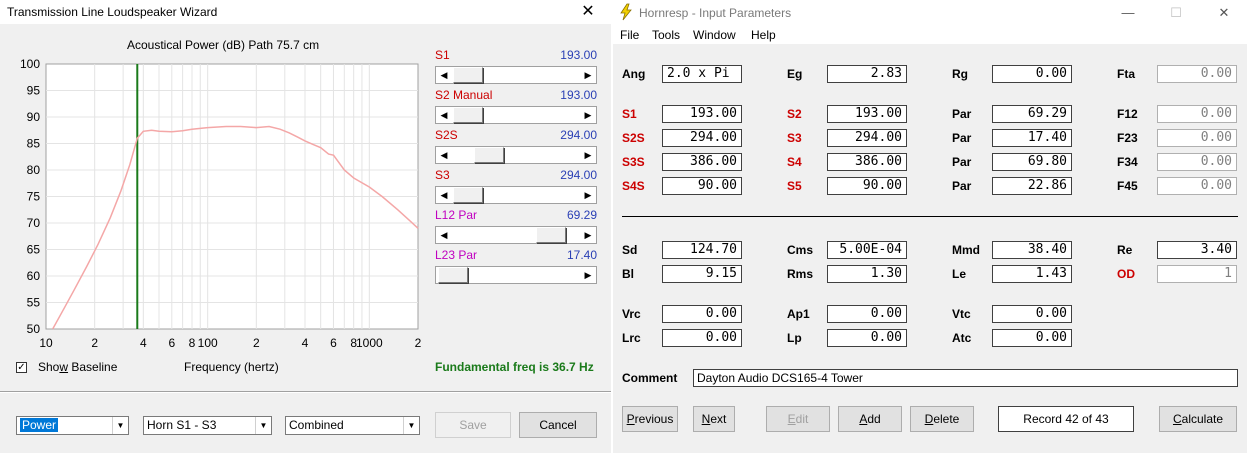 The width and height of the screenshot is (1247, 453). Describe the element at coordinates (1128, 13) in the screenshot. I see `minimize-icon: —` at that location.